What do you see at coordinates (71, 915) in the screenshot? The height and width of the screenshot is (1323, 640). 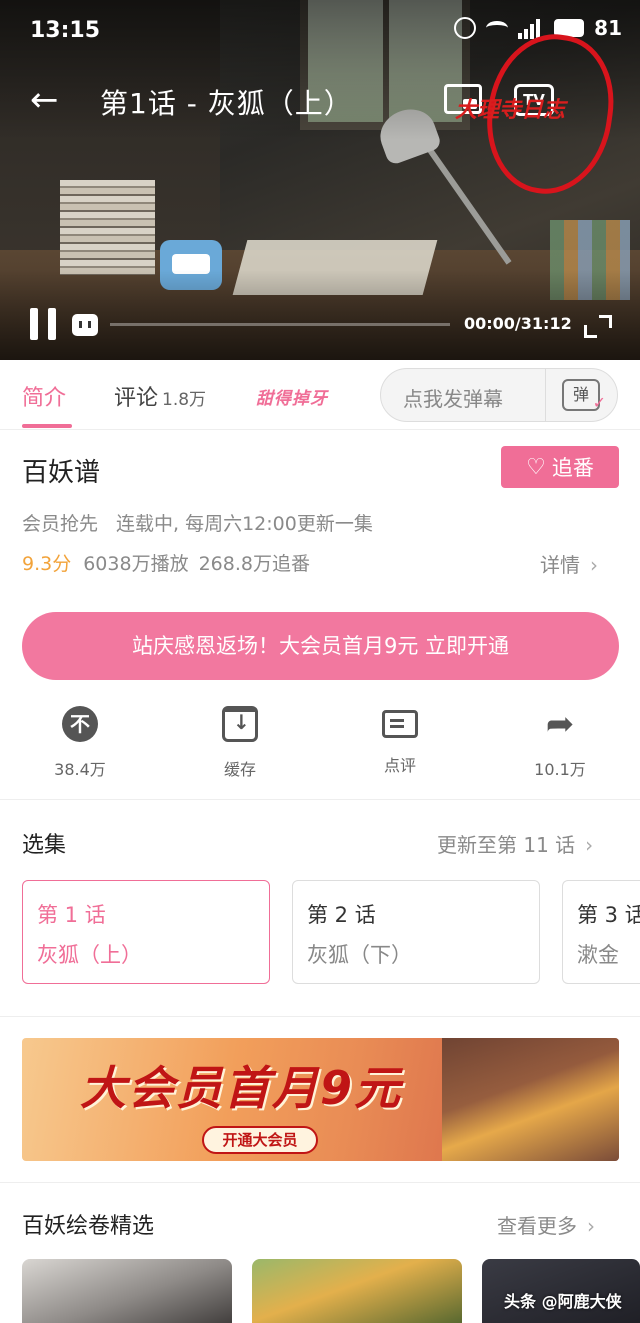 I see `episode-number: 第 1 话` at bounding box center [71, 915].